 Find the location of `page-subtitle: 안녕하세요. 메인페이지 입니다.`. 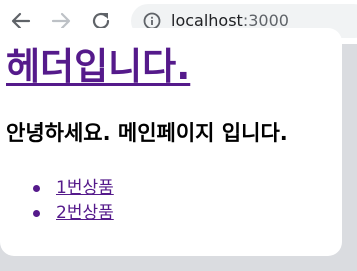

page-subtitle: 안녕하세요. 메인페이지 입니다. is located at coordinates (147, 133).